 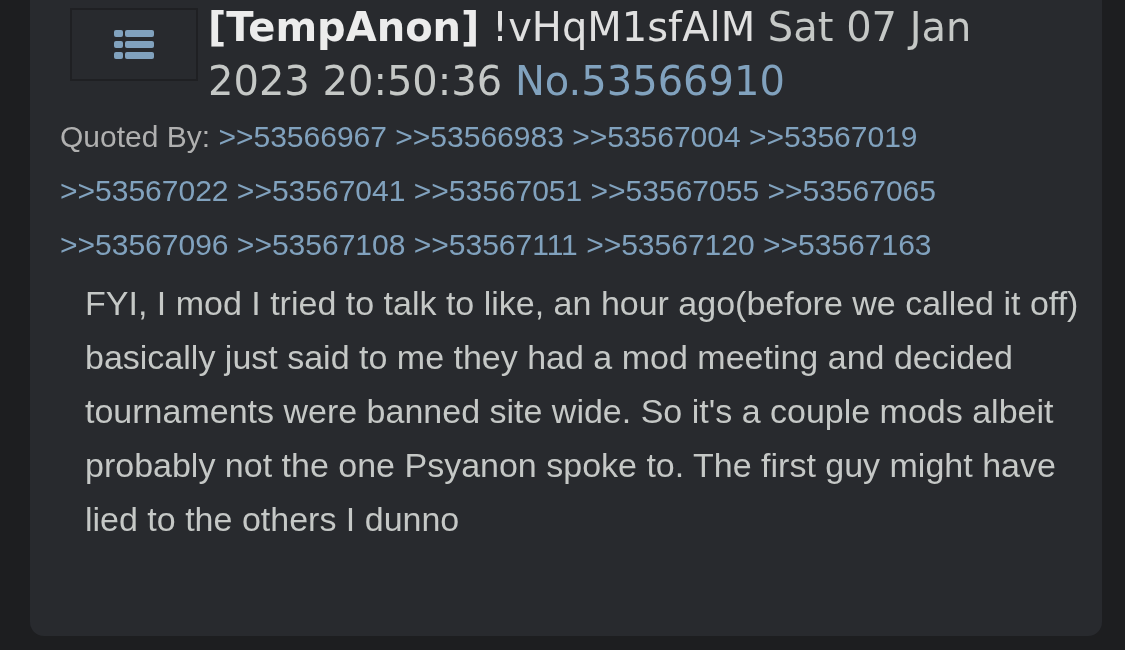 I want to click on quote-link: >>53567163, so click(x=847, y=244).